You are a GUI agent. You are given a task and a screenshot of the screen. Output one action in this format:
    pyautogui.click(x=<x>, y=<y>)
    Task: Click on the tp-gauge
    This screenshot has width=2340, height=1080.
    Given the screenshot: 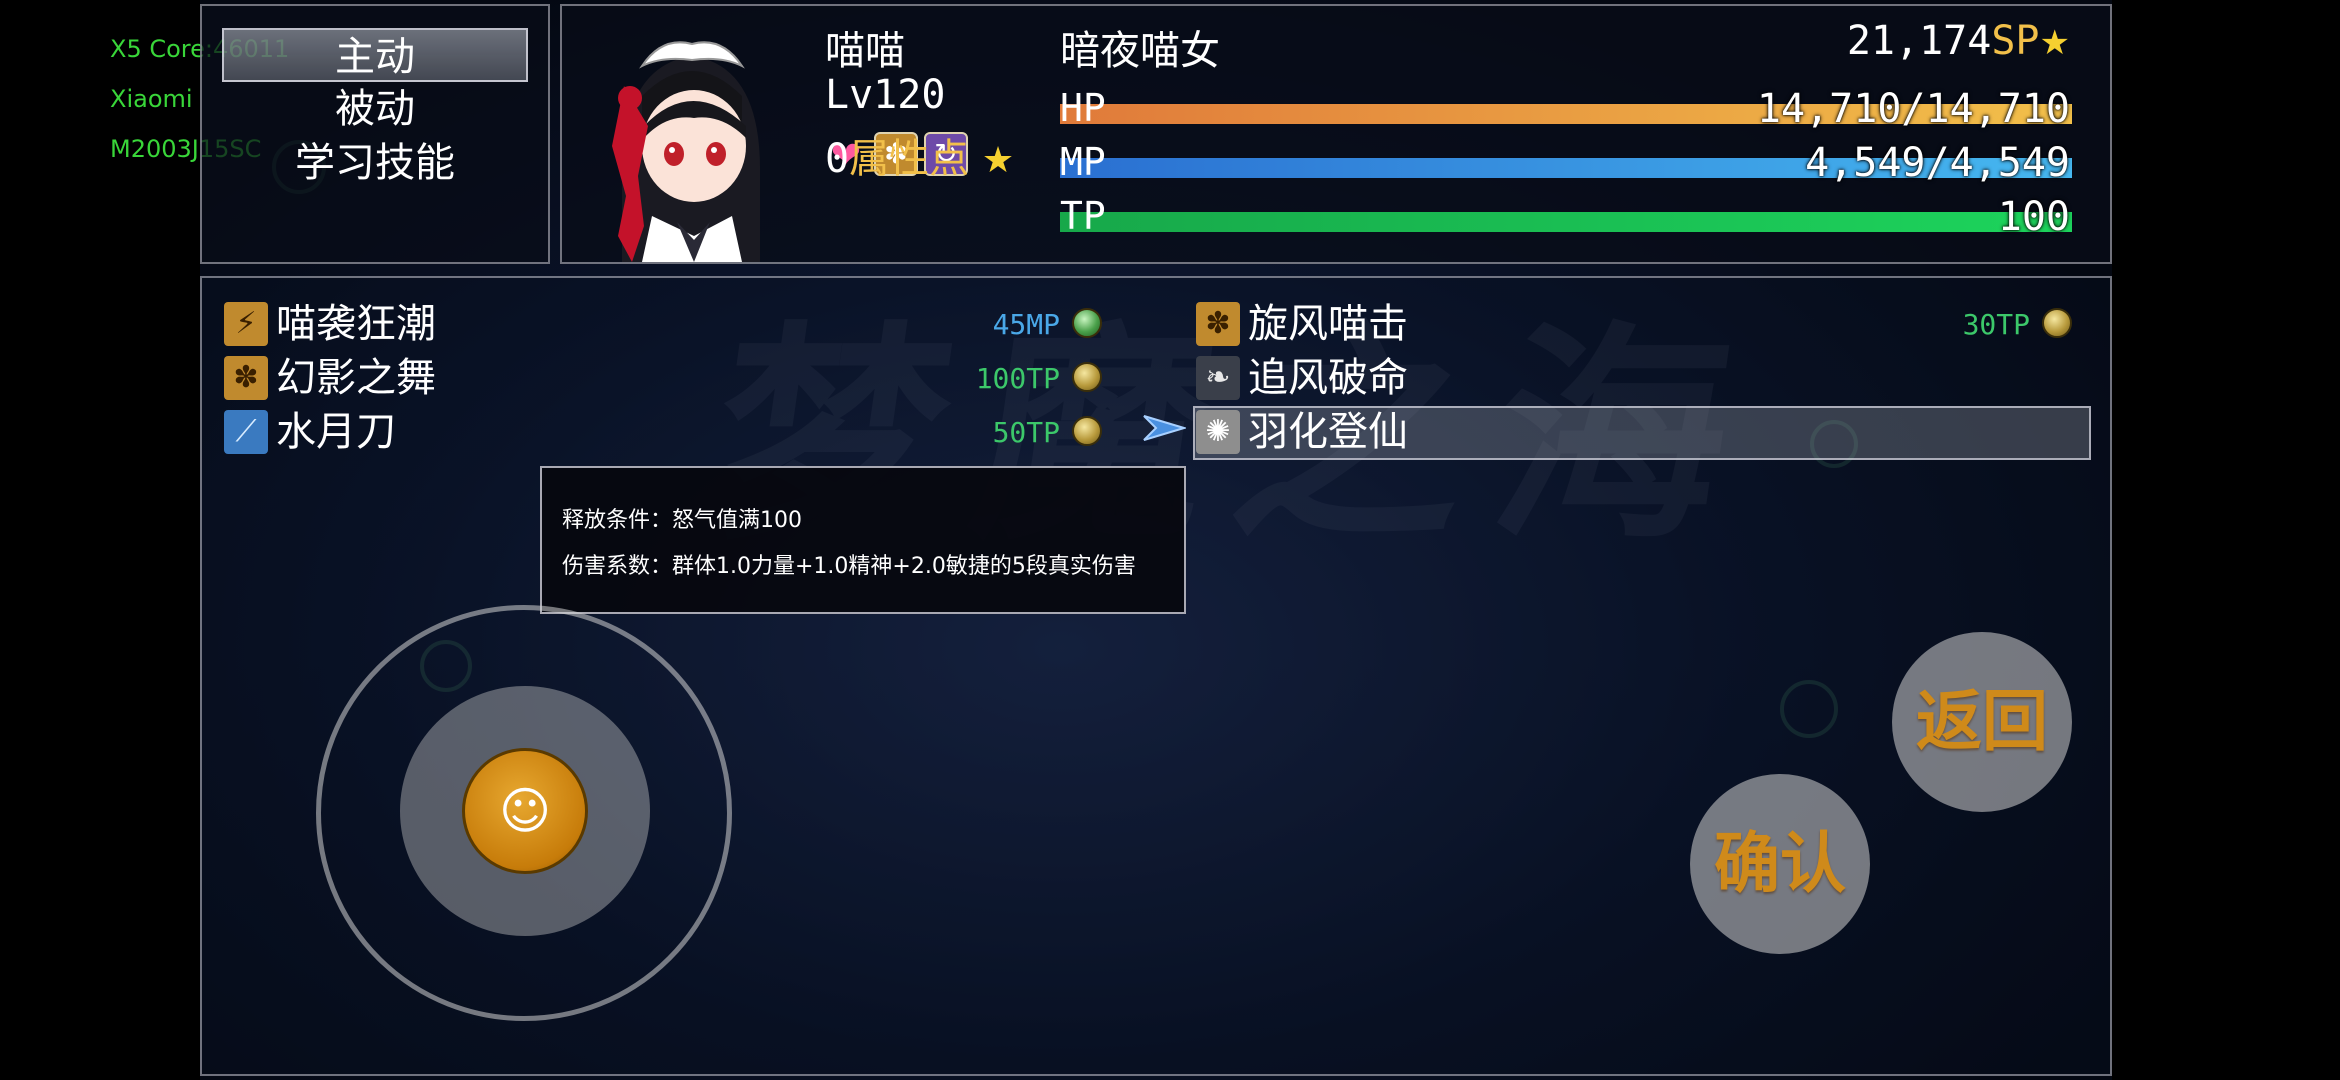 What is the action you would take?
    pyautogui.click(x=1566, y=222)
    